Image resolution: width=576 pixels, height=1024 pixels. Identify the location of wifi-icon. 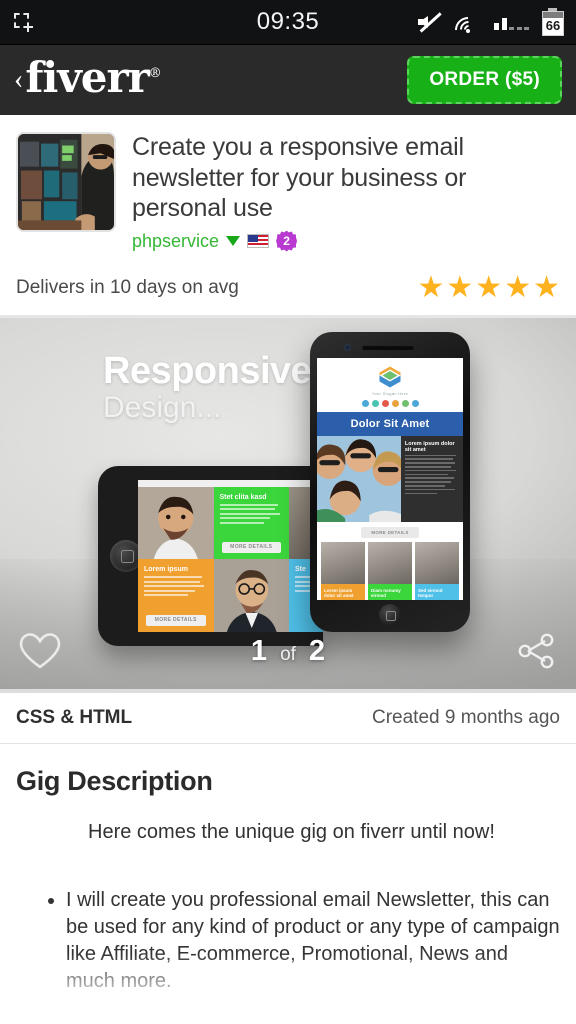
(468, 30).